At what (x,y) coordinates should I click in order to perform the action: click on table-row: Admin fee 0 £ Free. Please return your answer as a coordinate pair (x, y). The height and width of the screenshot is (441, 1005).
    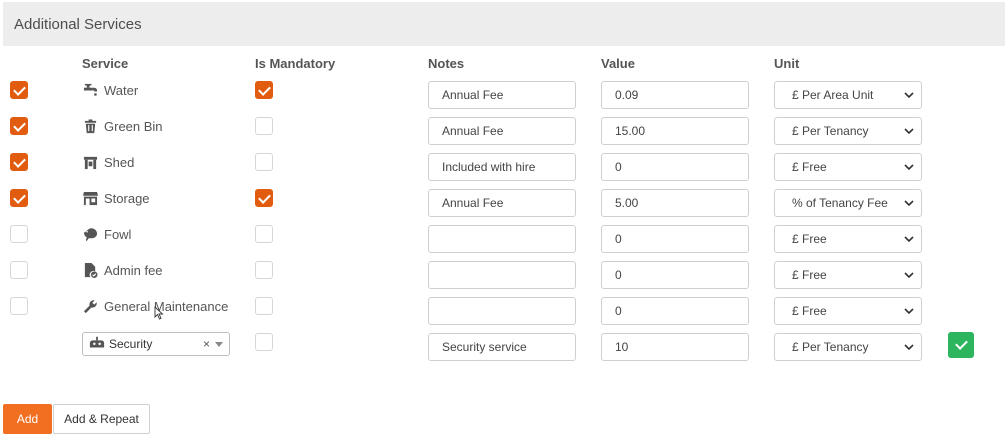
    Looking at the image, I should click on (502, 270).